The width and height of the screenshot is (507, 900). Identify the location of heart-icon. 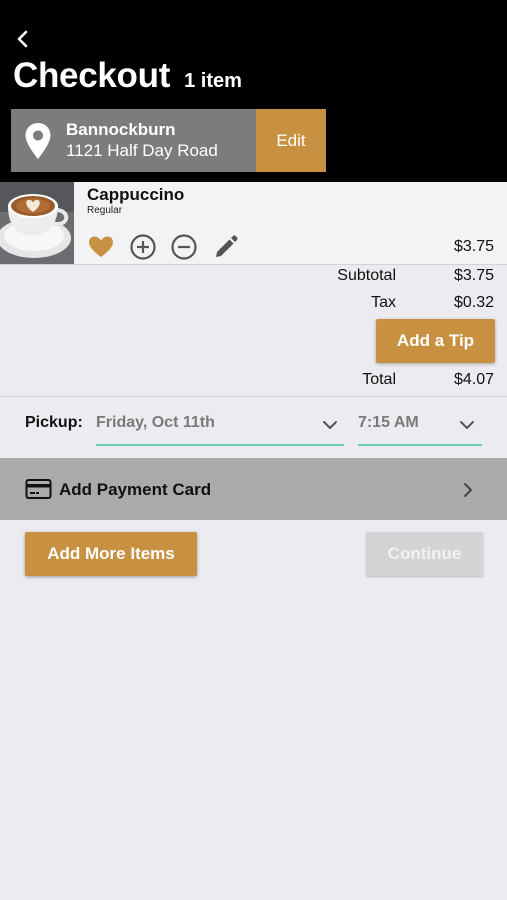
(101, 247).